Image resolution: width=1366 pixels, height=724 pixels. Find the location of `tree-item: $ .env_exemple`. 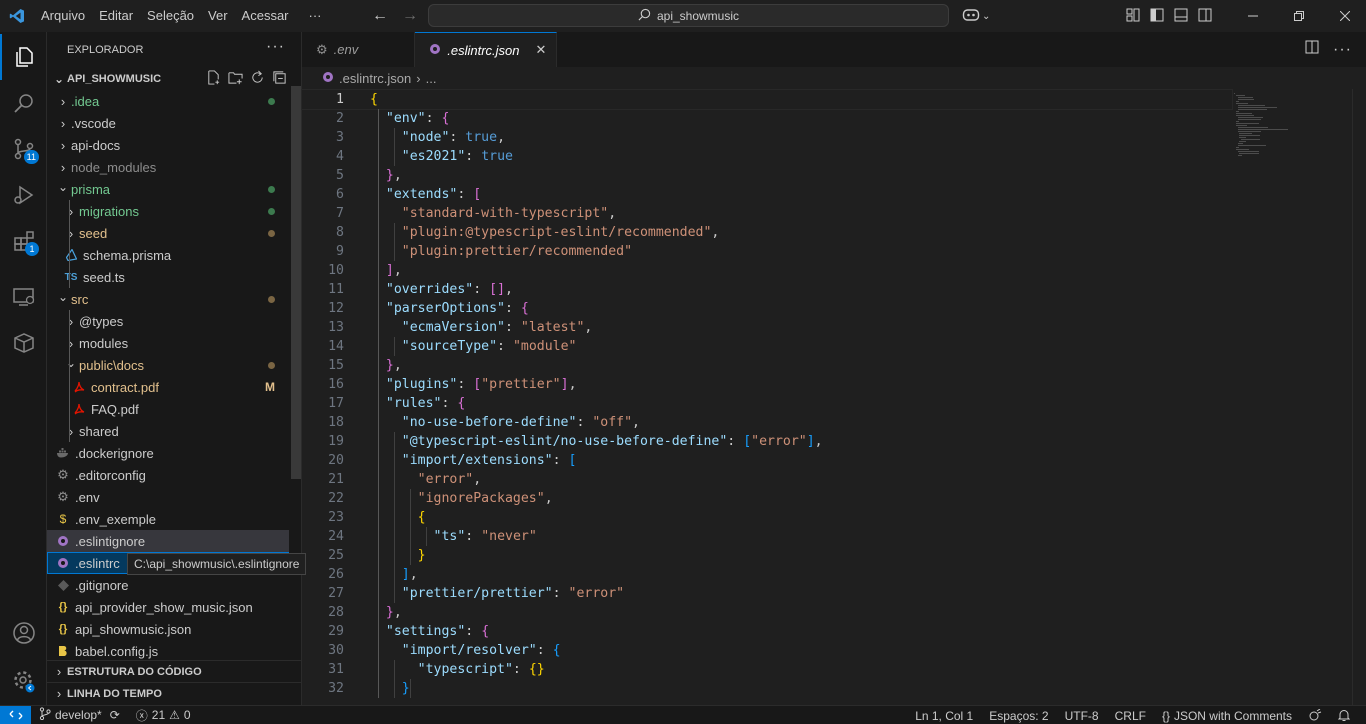

tree-item: $ .env_exemple is located at coordinates (168, 519).